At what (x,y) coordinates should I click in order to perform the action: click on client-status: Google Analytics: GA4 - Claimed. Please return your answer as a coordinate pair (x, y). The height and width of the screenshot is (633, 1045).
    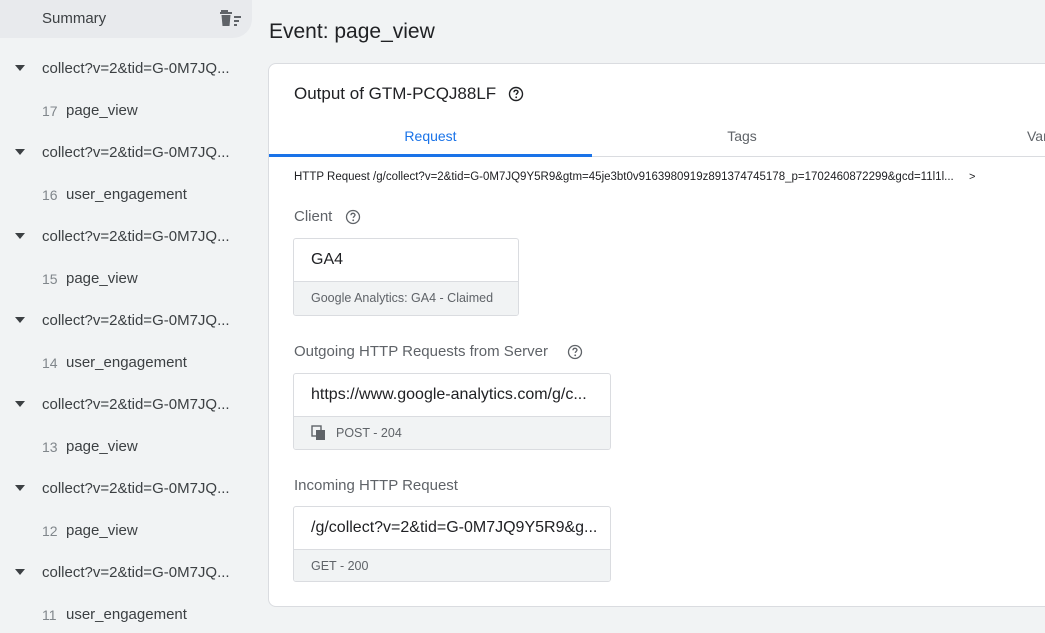
    Looking at the image, I should click on (406, 298).